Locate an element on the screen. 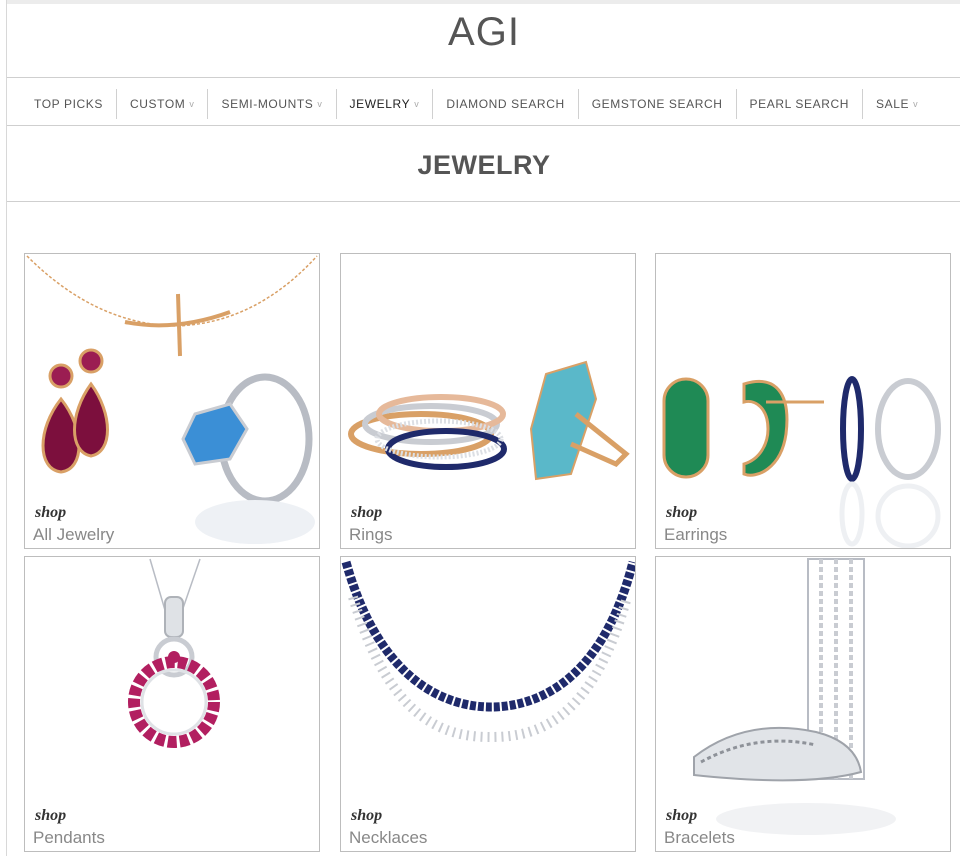  nav-label: DIAMOND SEARCH is located at coordinates (505, 104).